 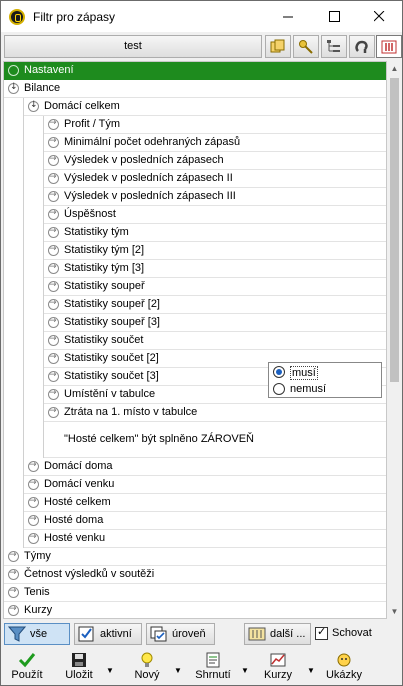 I want to click on tree-item-domaci-celkem: Domácí celkem, so click(x=205, y=106).